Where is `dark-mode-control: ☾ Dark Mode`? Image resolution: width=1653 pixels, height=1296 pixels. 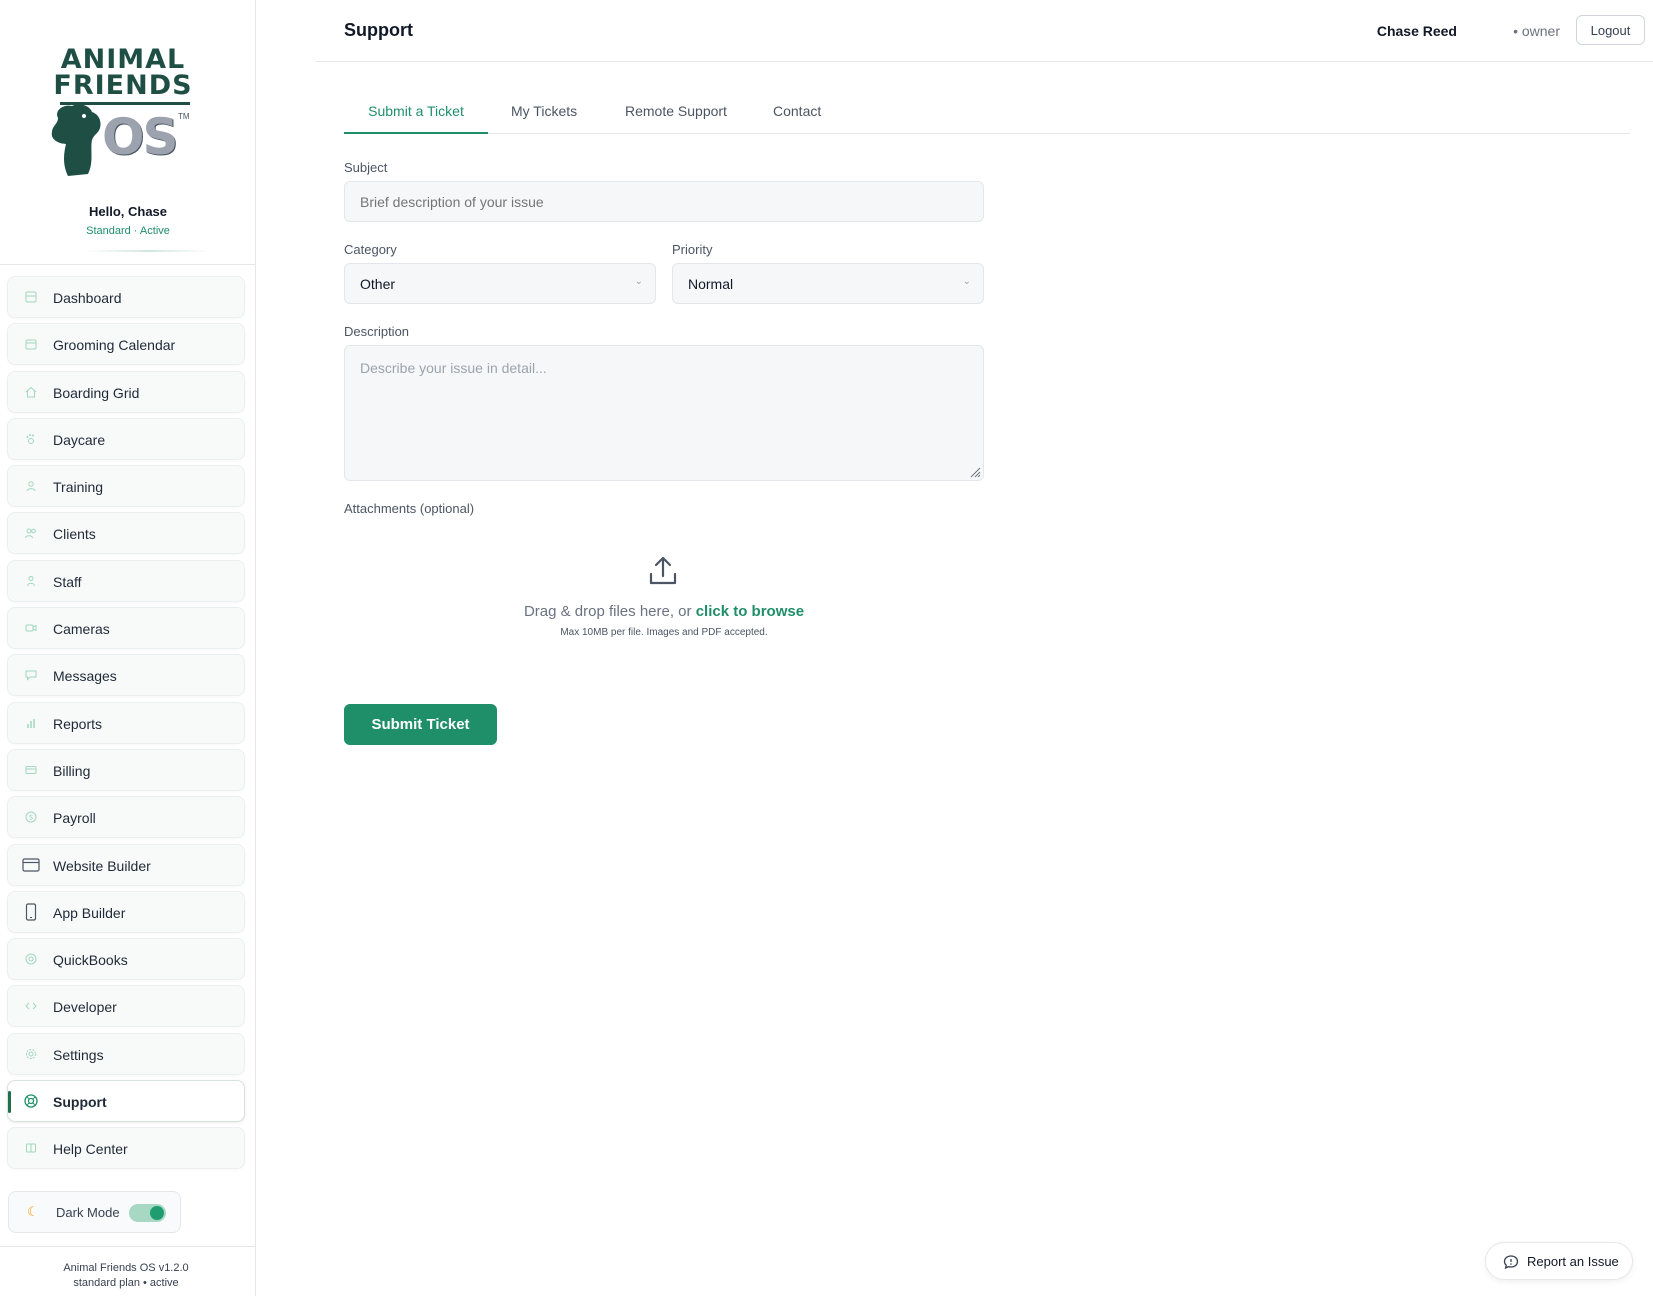 dark-mode-control: ☾ Dark Mode is located at coordinates (94, 1212).